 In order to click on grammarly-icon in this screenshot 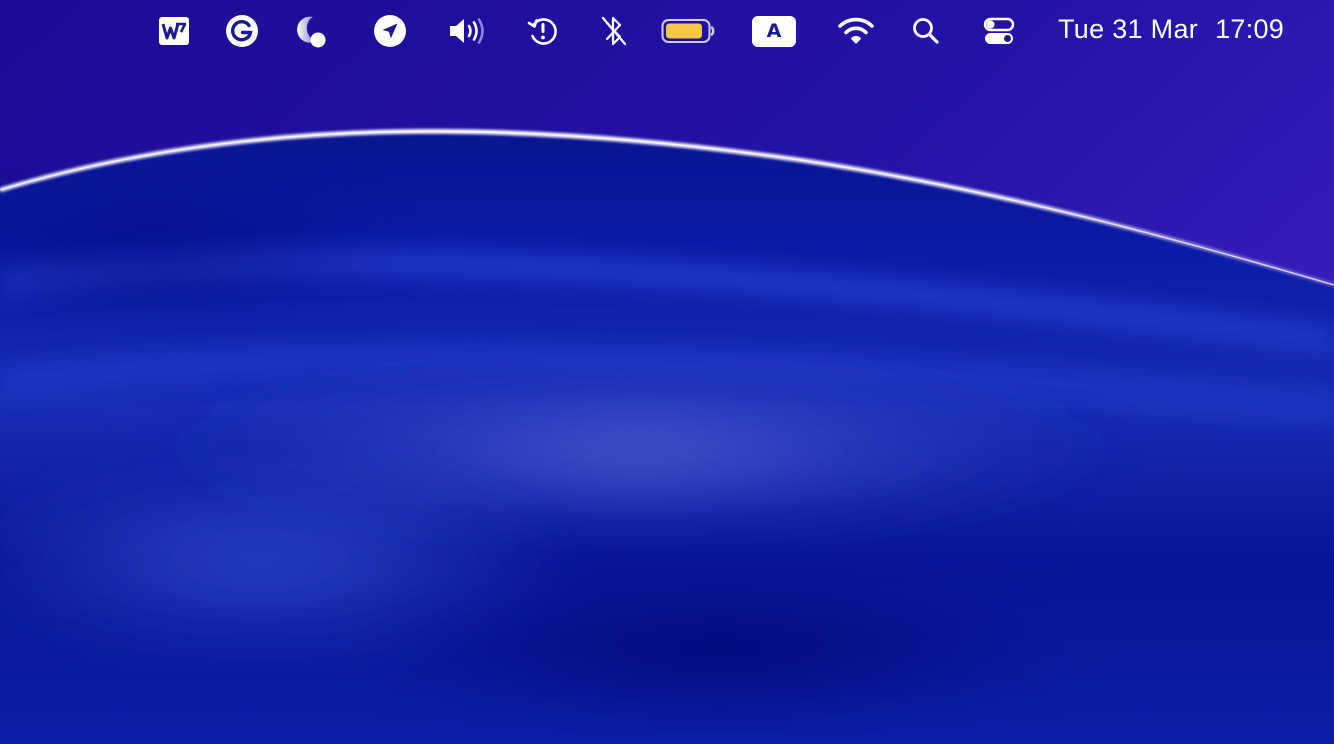, I will do `click(242, 31)`.